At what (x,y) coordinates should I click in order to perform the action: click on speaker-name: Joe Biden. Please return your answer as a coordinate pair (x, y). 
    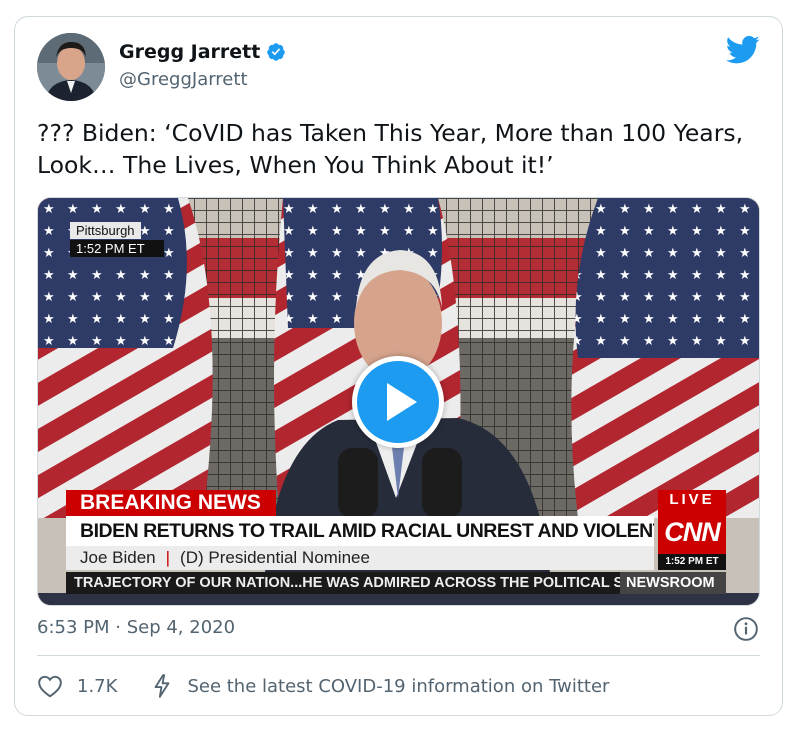
    Looking at the image, I should click on (118, 557).